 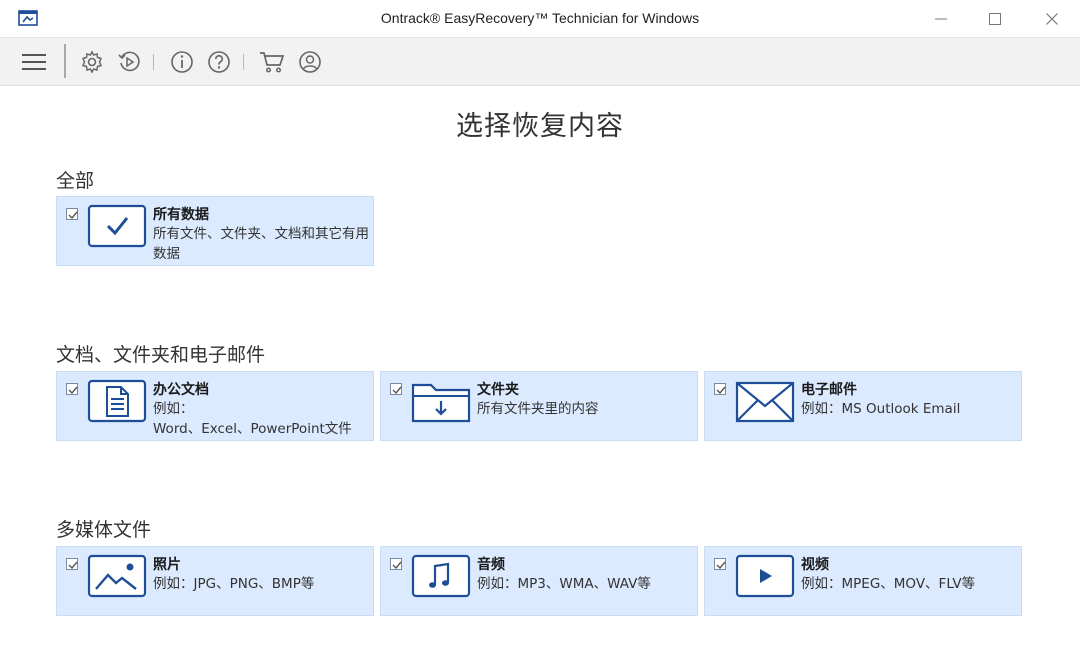 I want to click on checkbox-photos, so click(x=72, y=564).